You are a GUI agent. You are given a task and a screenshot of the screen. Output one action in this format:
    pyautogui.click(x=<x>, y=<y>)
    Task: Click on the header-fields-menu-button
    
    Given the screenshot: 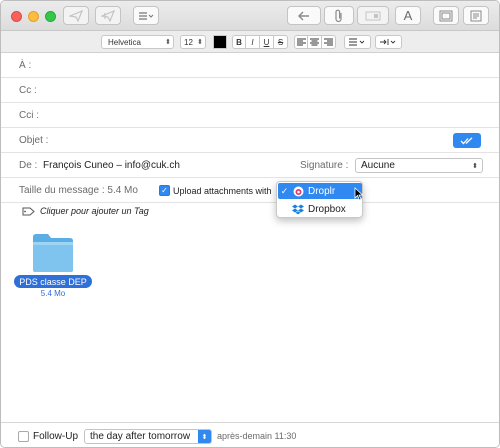 What is the action you would take?
    pyautogui.click(x=146, y=15)
    